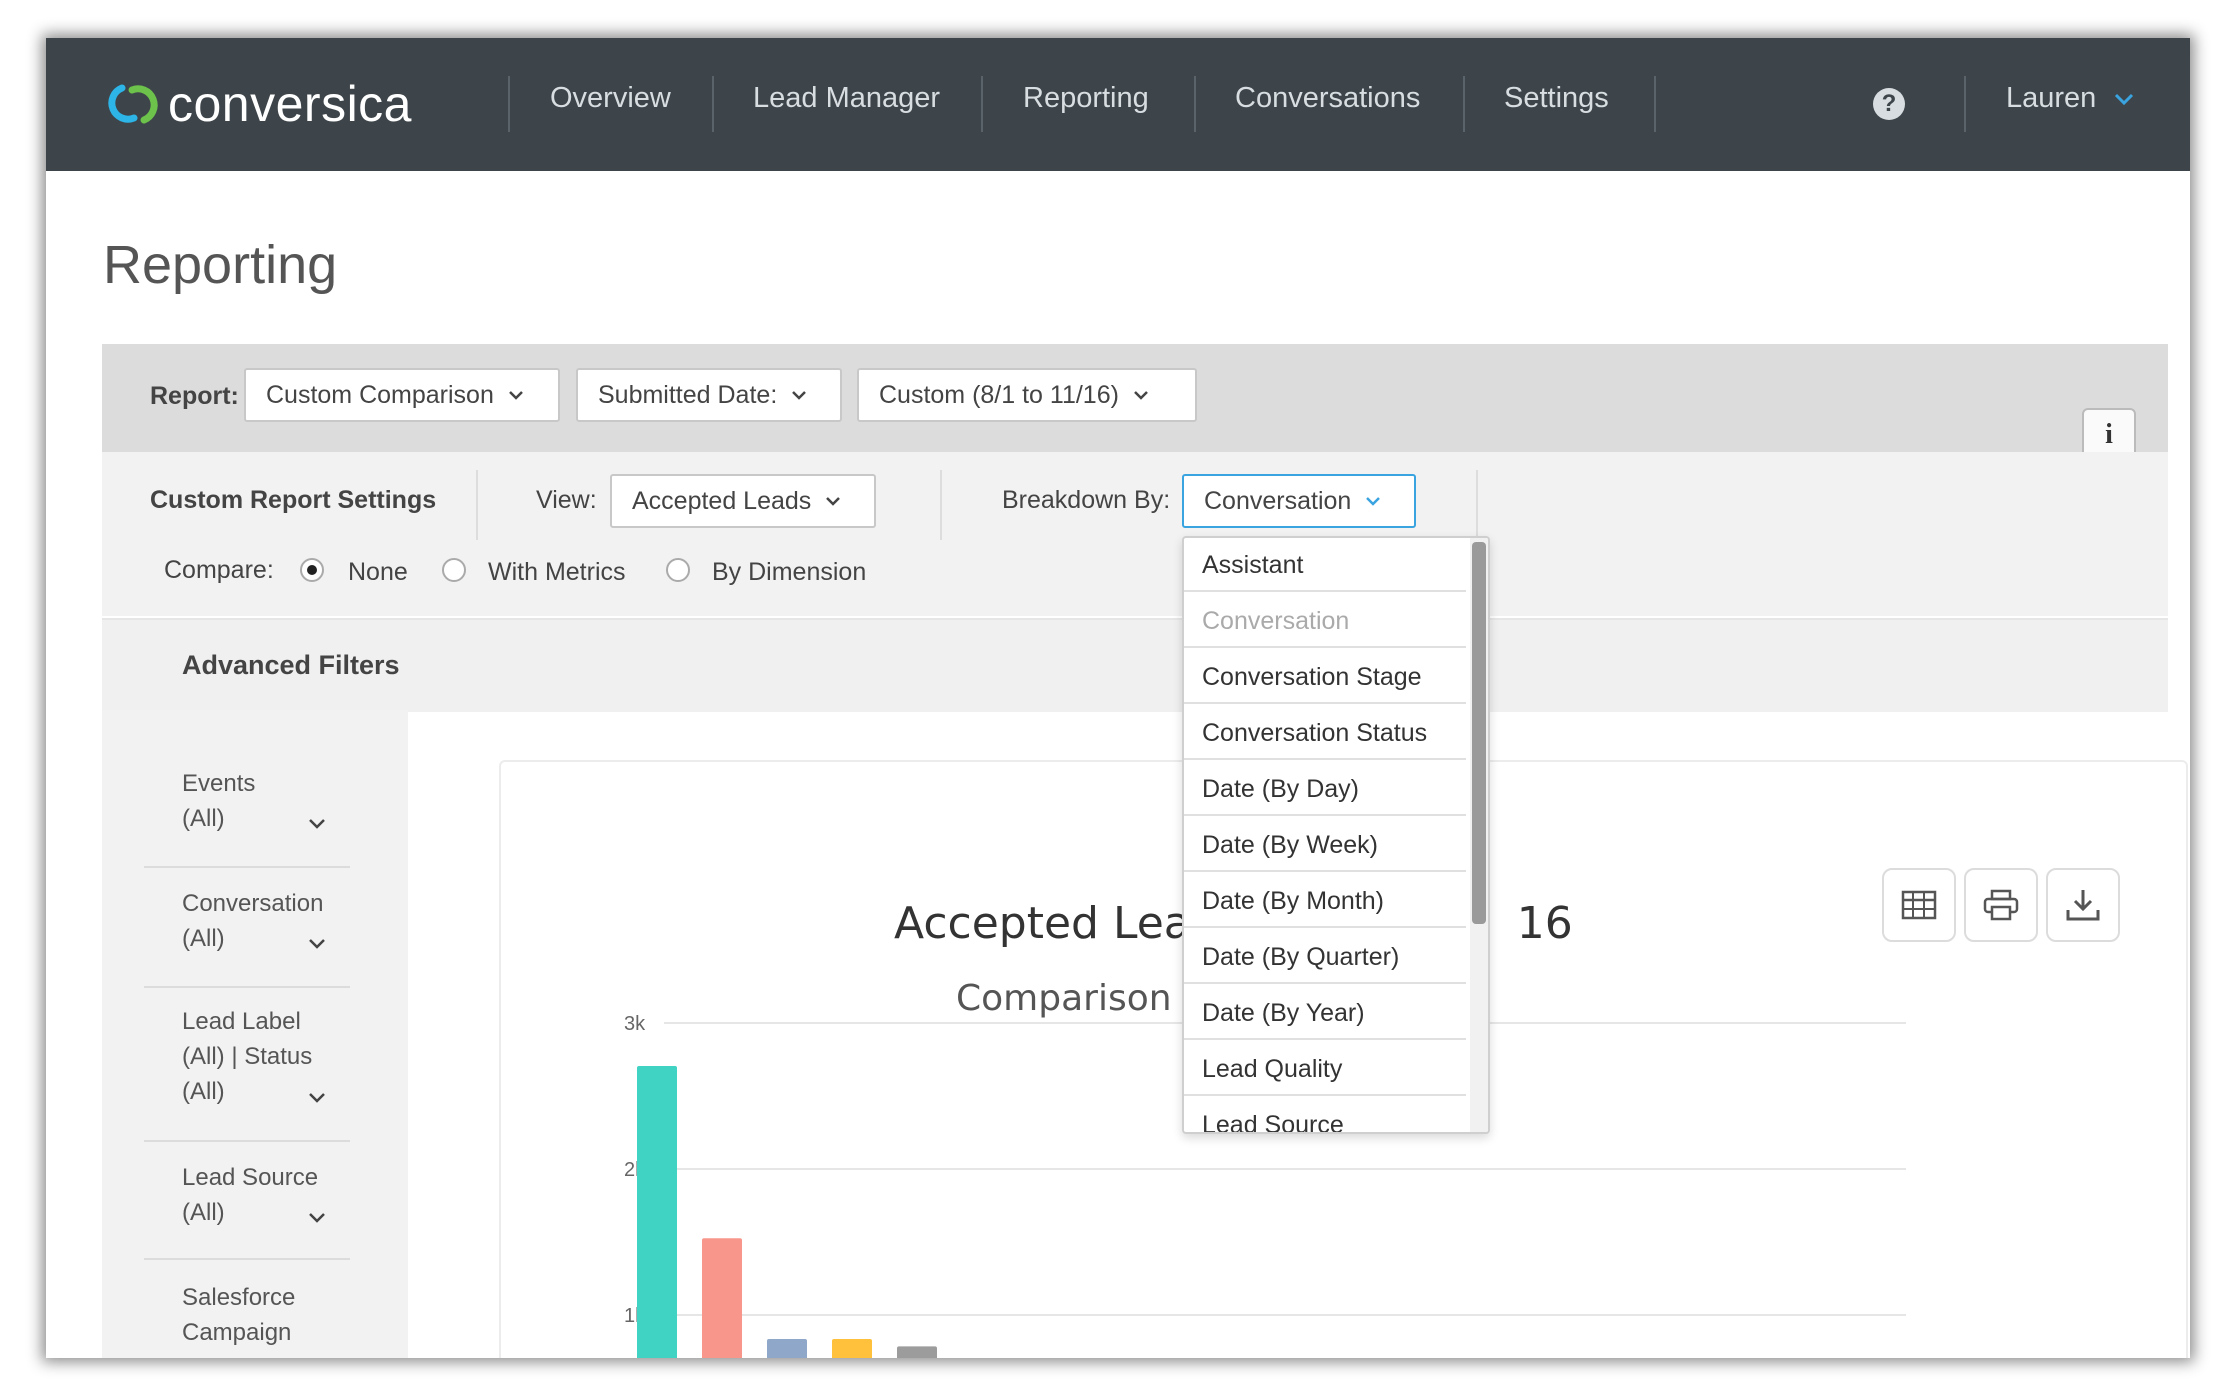  Describe the element at coordinates (1042, 923) in the screenshot. I see `chart-title-left: Accepted Lea` at that location.